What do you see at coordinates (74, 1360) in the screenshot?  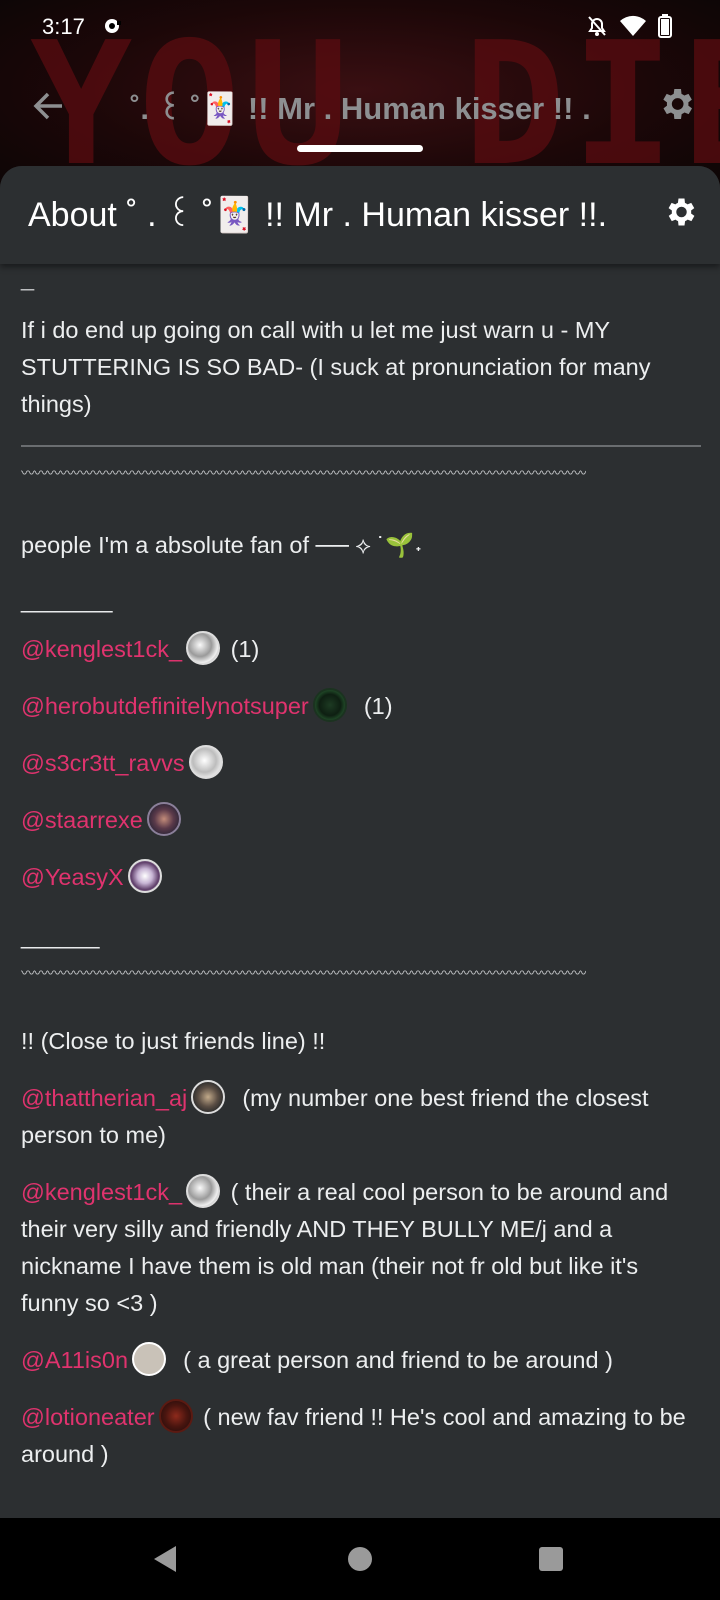 I see `user-mention: @A11is0n` at bounding box center [74, 1360].